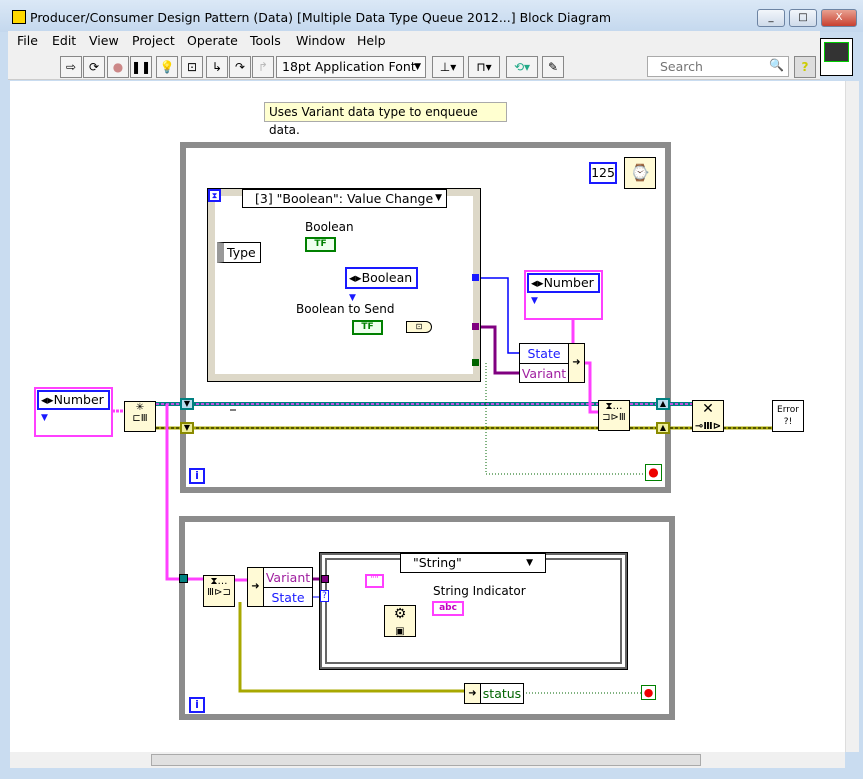  I want to click on boolean-label: Boolean, so click(329, 227).